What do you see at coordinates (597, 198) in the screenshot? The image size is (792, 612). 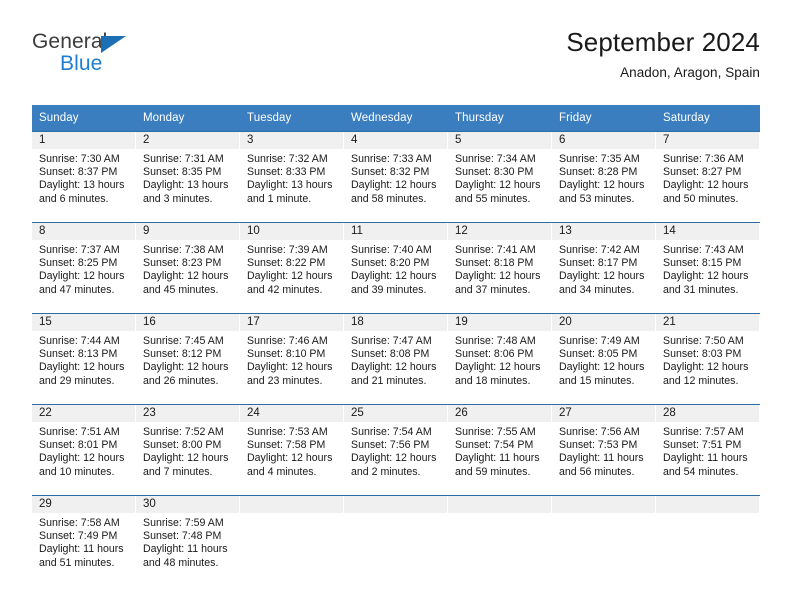 I see `day-detail-daylight-line2: and 53 minutes.` at bounding box center [597, 198].